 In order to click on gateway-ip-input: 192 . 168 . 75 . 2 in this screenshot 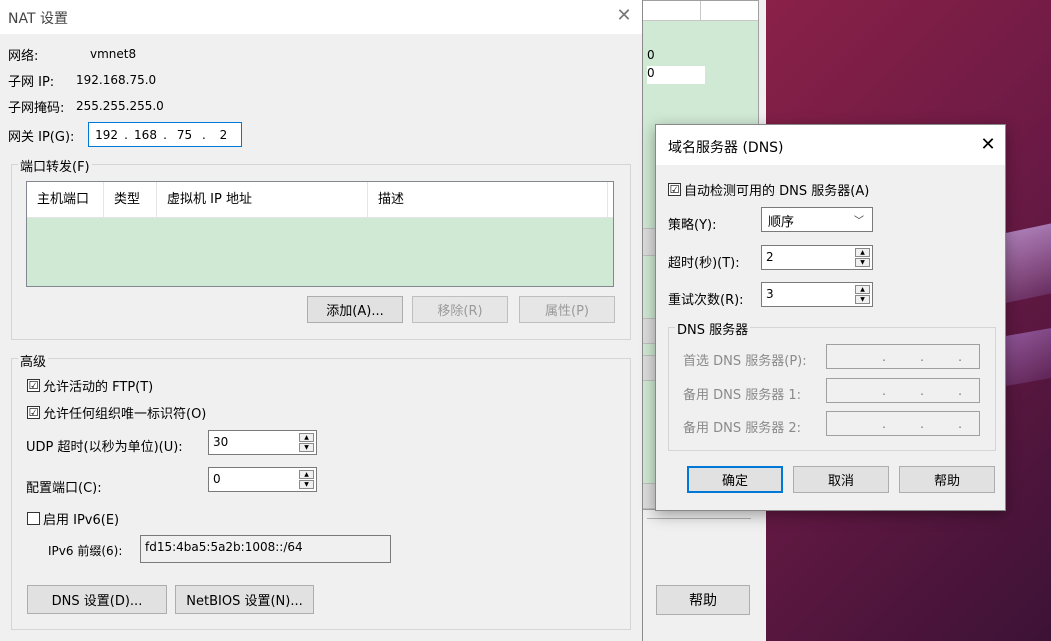, I will do `click(165, 134)`.